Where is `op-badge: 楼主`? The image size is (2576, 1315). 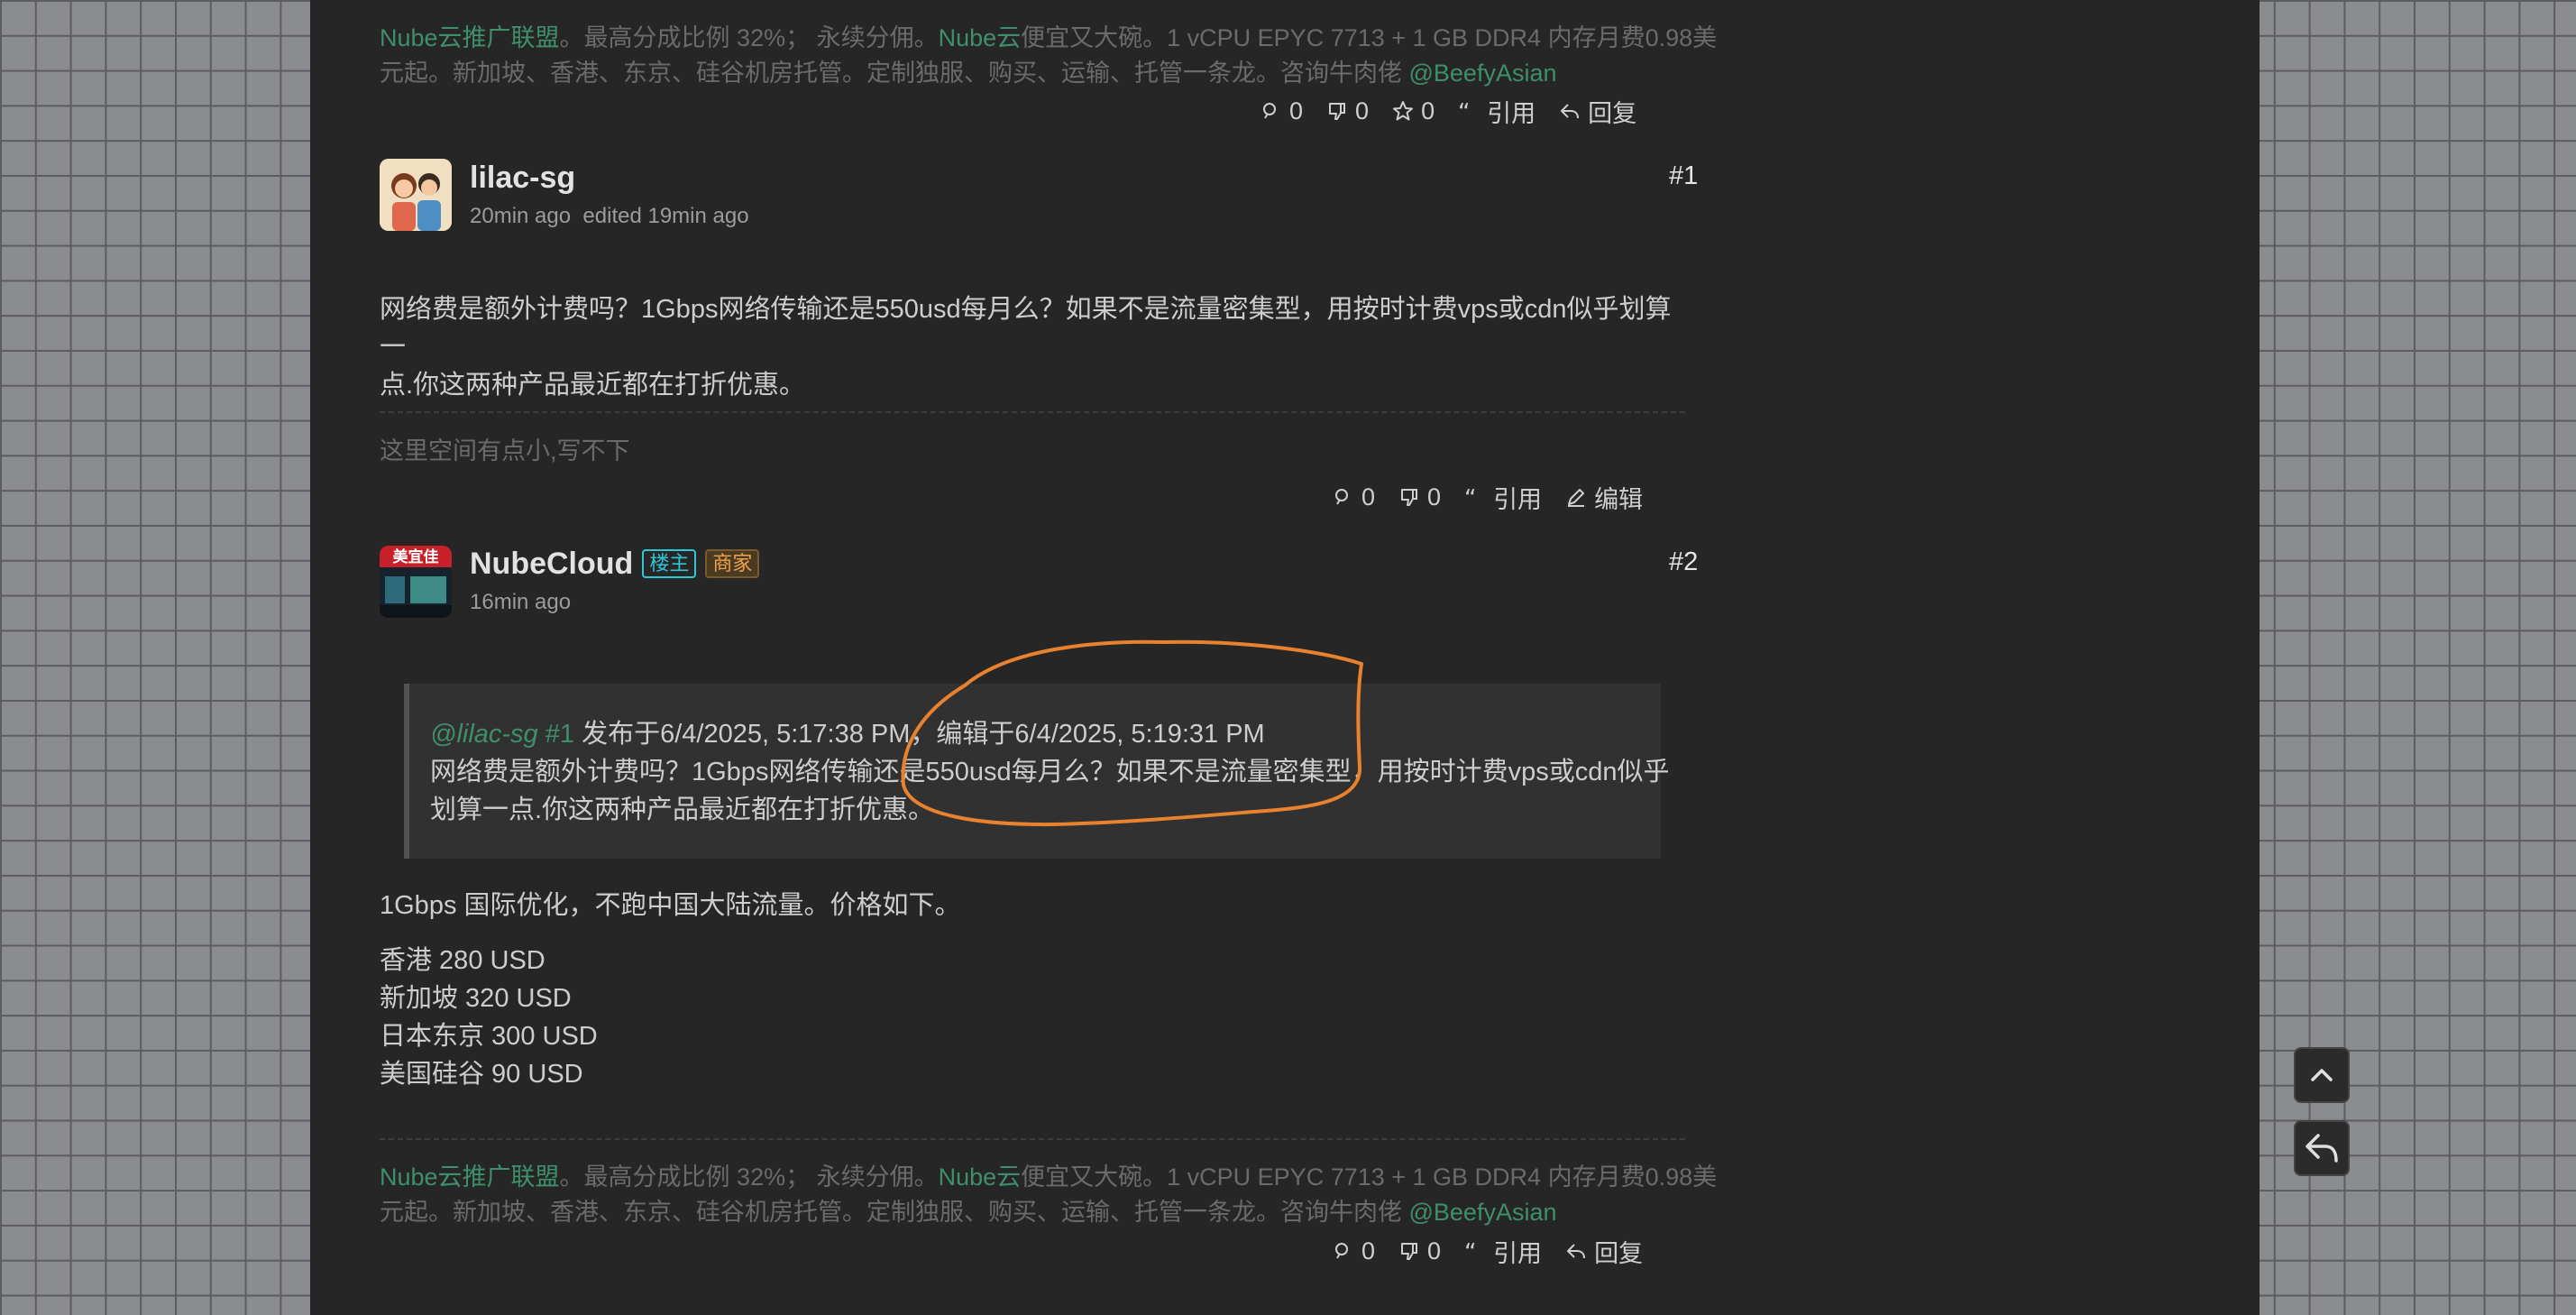
op-badge: 楼主 is located at coordinates (669, 564).